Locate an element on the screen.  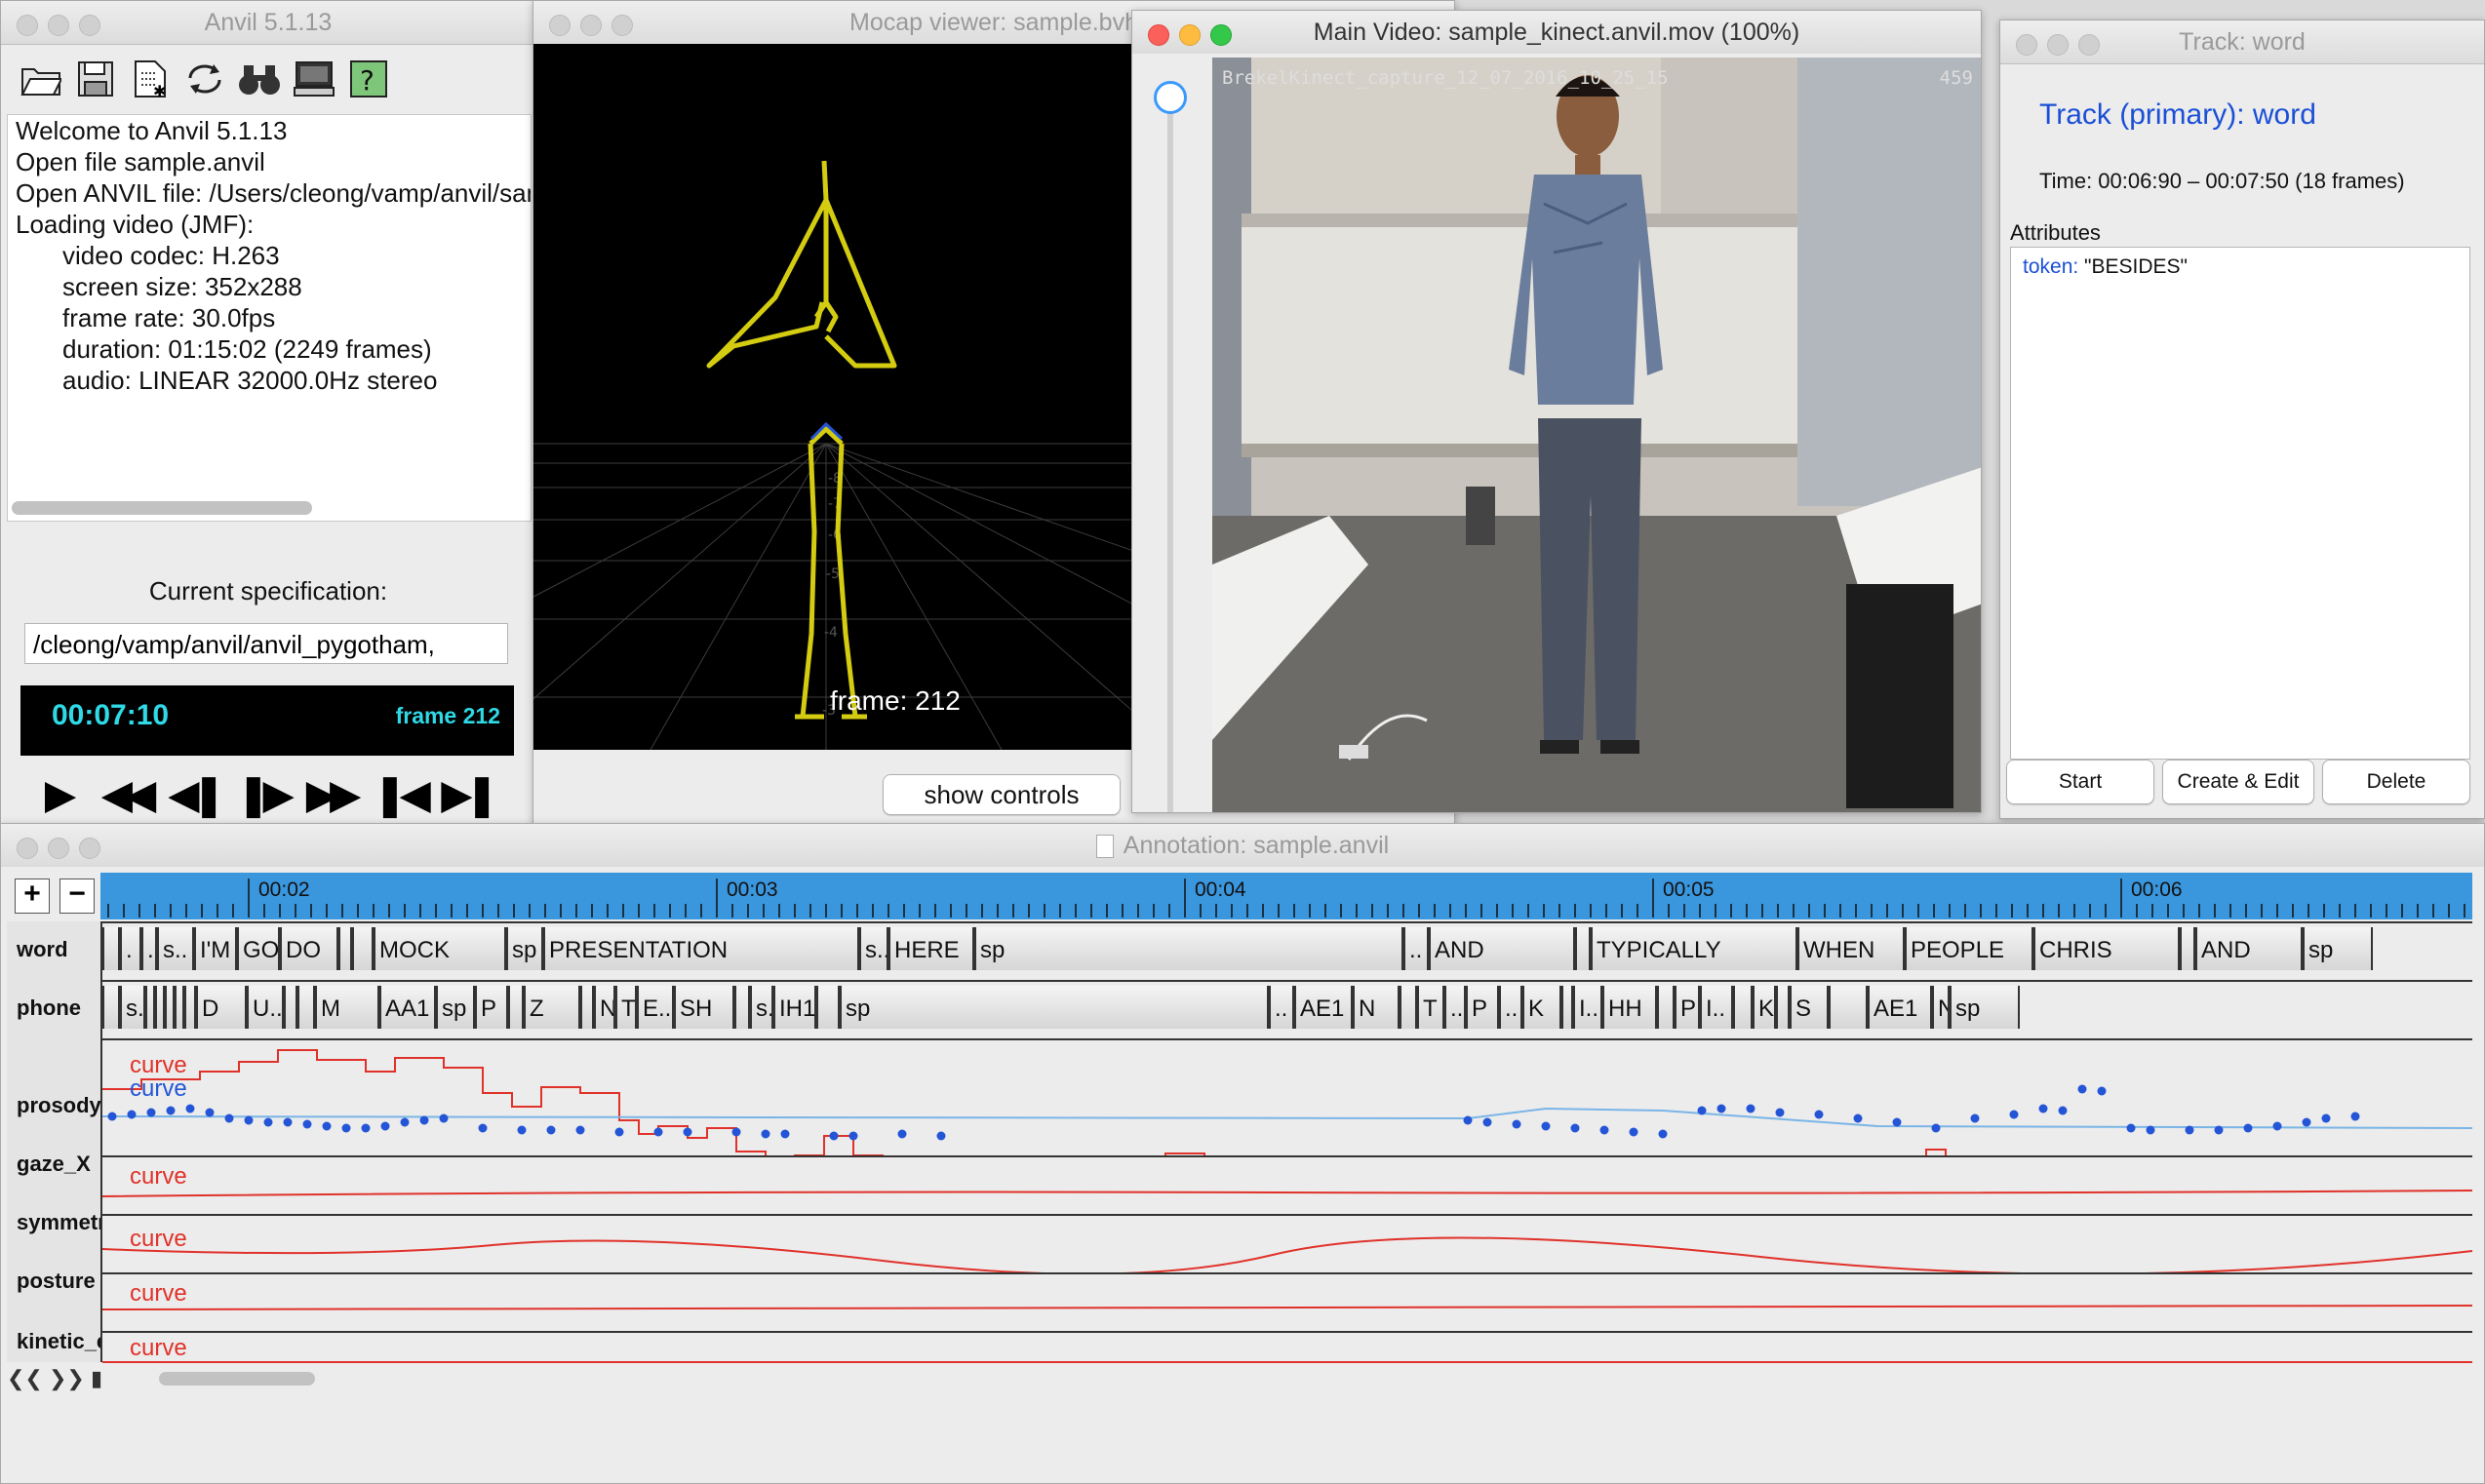
zoom-out-button: − is located at coordinates (77, 896).